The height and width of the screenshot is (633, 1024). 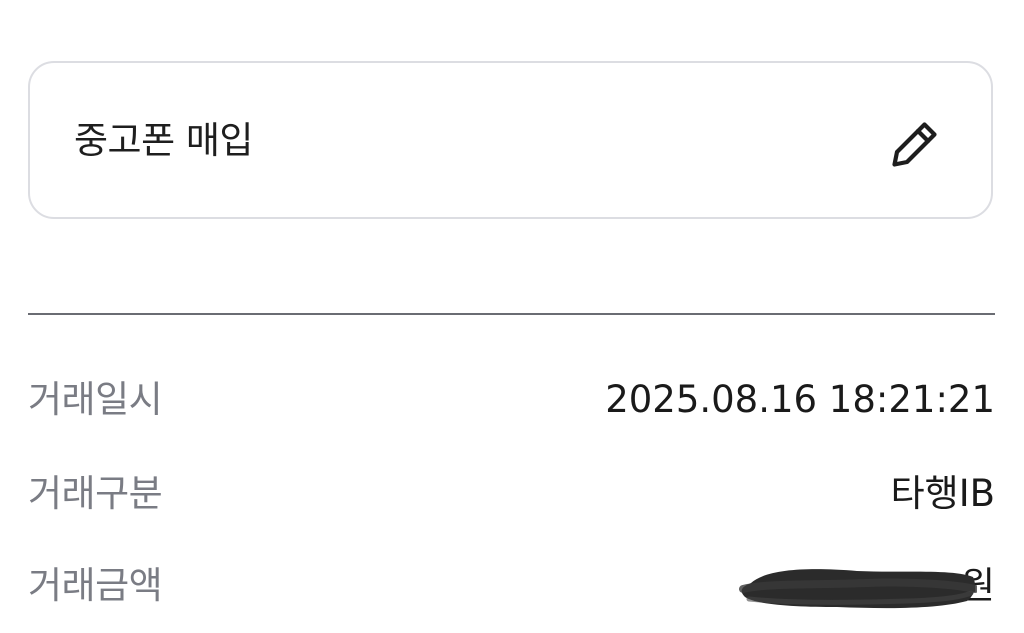 I want to click on detail-row-amount: 거래금액 원, so click(x=511, y=586).